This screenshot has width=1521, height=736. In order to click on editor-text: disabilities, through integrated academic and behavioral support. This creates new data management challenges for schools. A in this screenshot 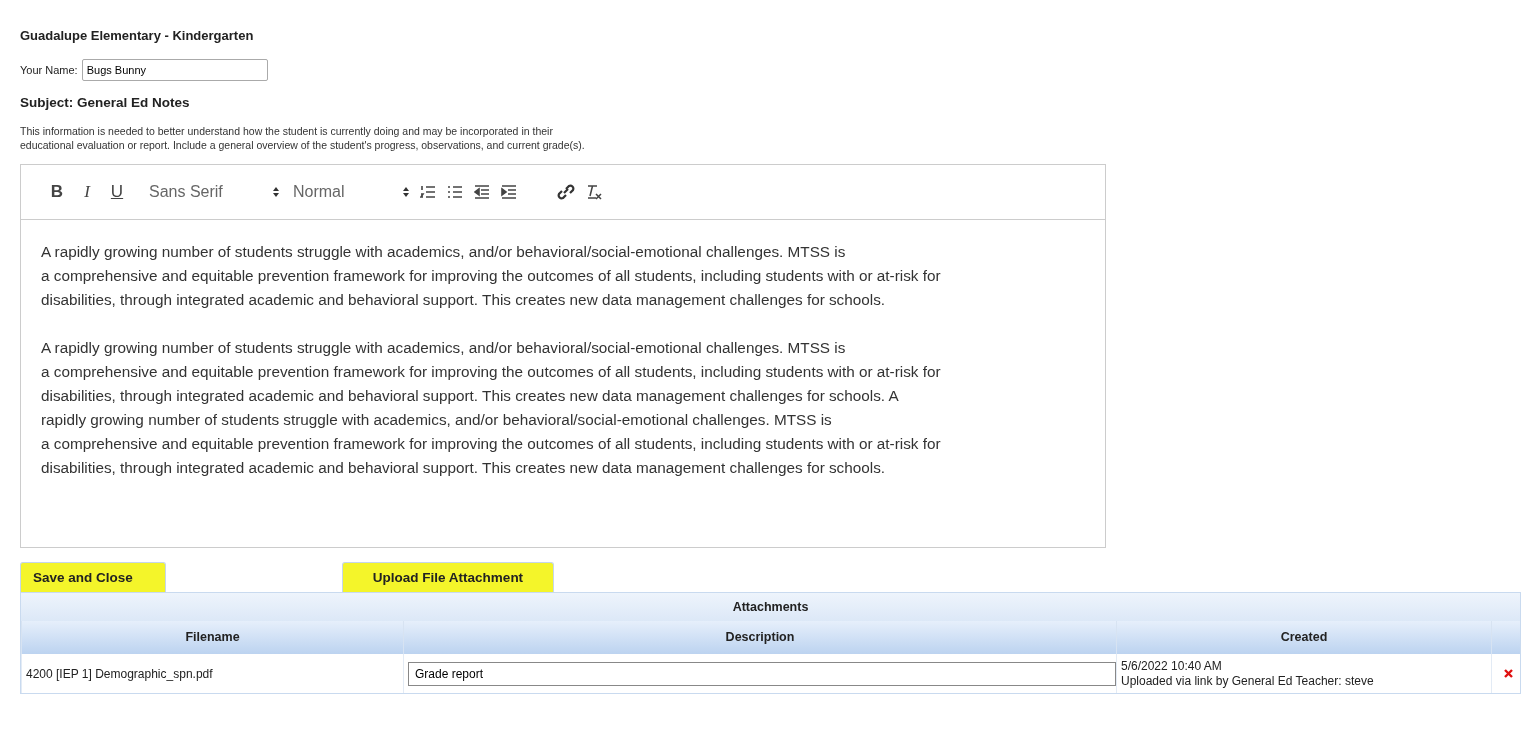, I will do `click(470, 396)`.